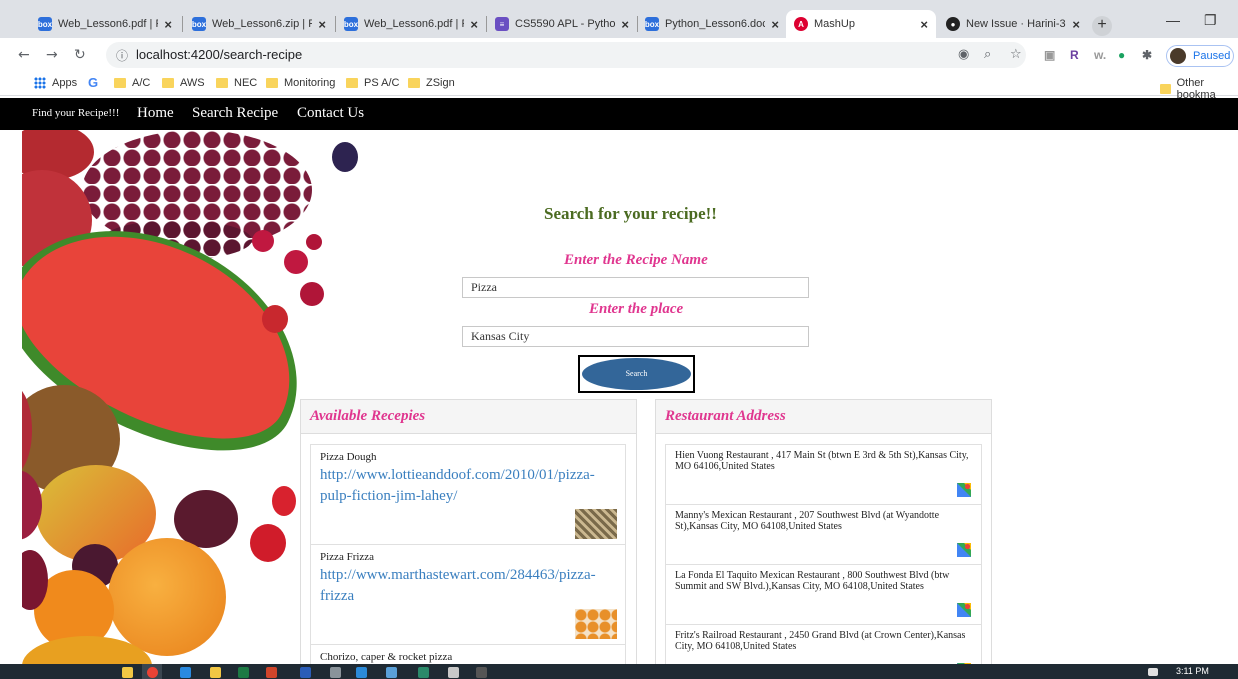 The width and height of the screenshot is (1238, 679). I want to click on word-icon, so click(305, 672).